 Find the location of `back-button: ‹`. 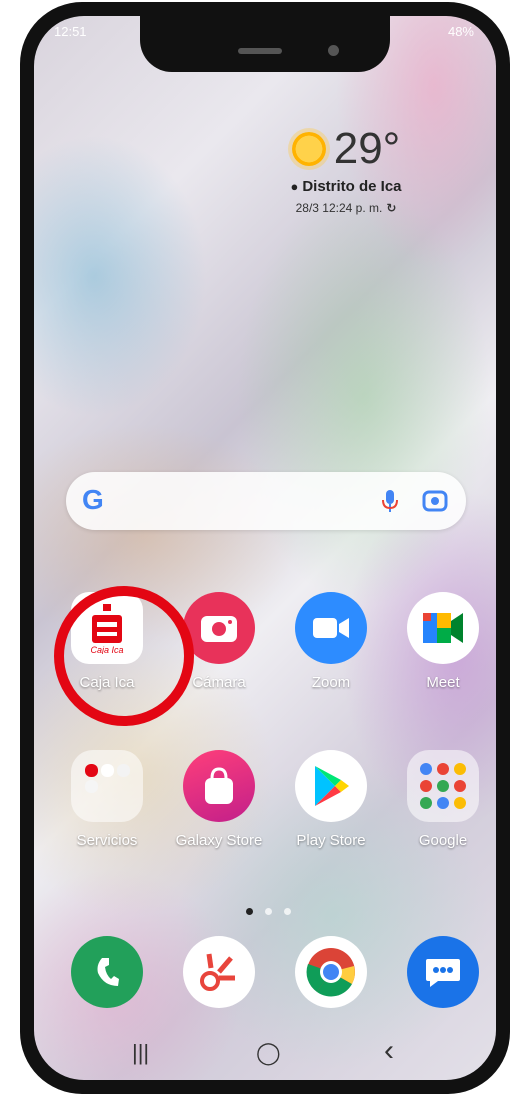

back-button: ‹ is located at coordinates (389, 1051).